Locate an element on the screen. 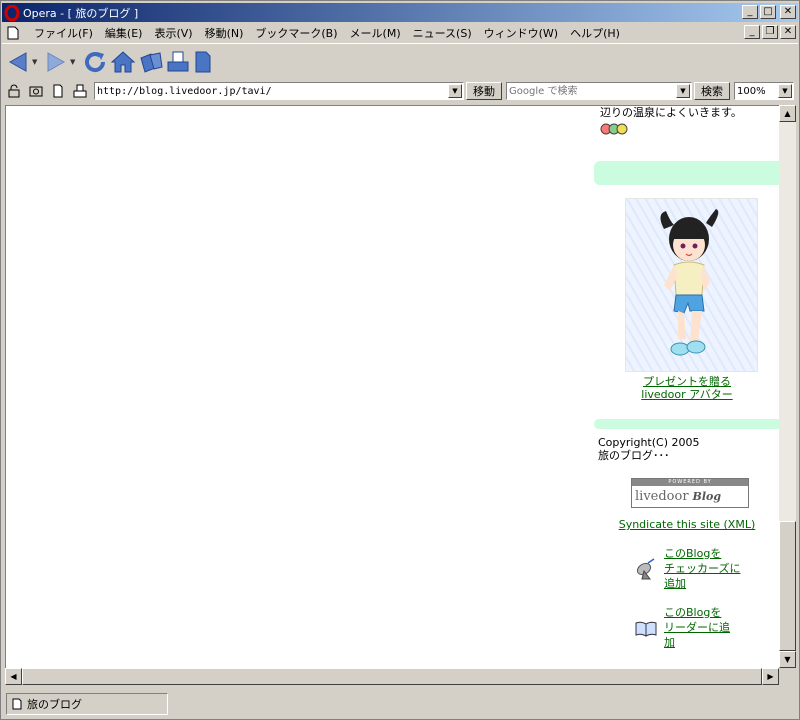  mdi-close-button: ✕ is located at coordinates (788, 32).